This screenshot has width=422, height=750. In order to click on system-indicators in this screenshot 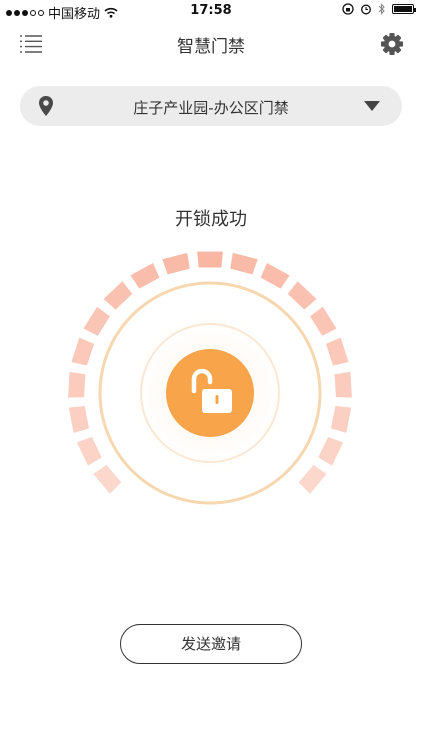, I will do `click(379, 9)`.